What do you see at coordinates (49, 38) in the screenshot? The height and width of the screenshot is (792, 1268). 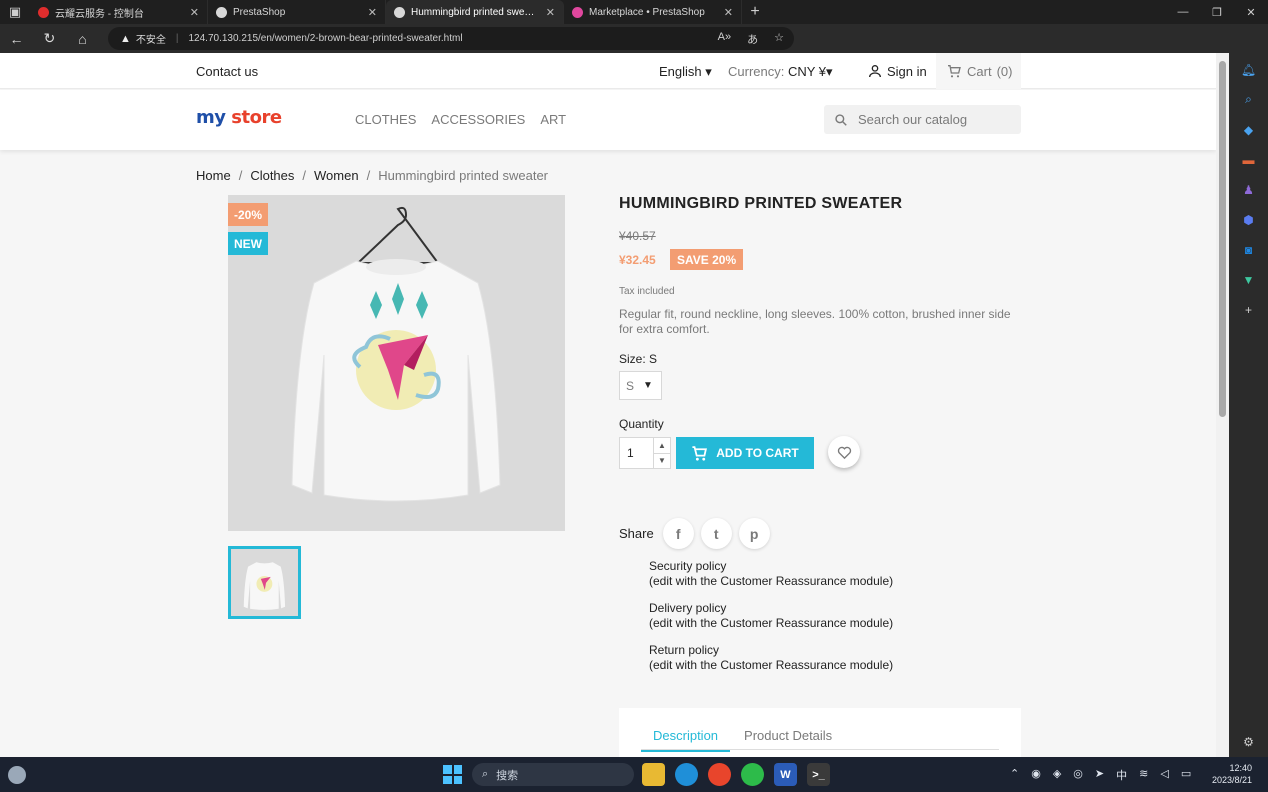 I see `refresh-icon: ↻` at bounding box center [49, 38].